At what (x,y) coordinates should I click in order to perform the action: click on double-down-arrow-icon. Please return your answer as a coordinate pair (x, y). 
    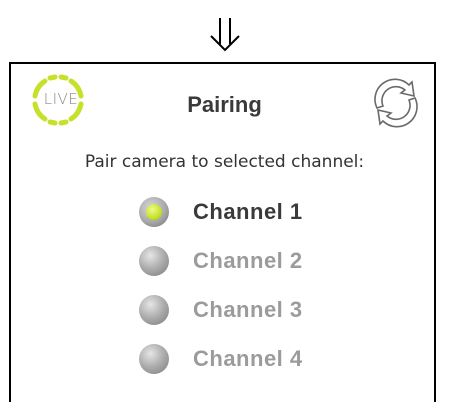
    Looking at the image, I should click on (225, 35).